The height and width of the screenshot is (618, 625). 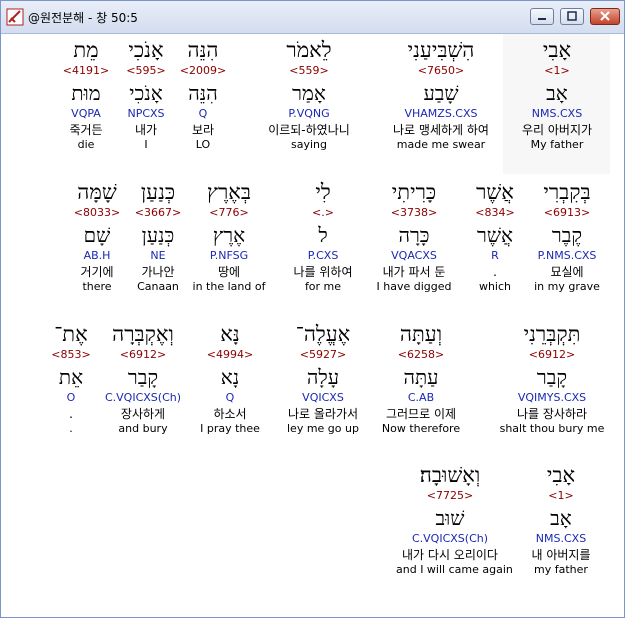 I want to click on word-eng: there, so click(x=97, y=286).